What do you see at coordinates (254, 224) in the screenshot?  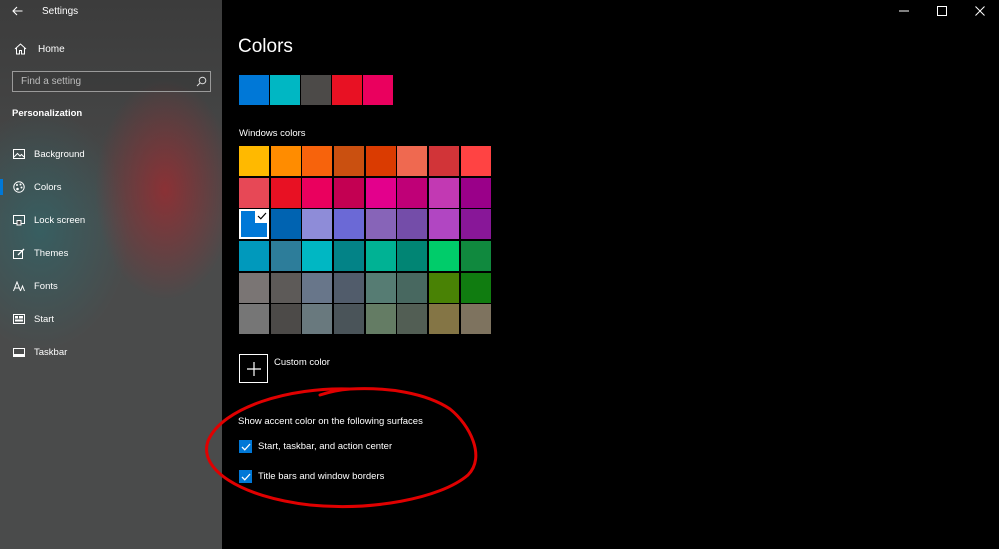 I see `color-swatch-selected` at bounding box center [254, 224].